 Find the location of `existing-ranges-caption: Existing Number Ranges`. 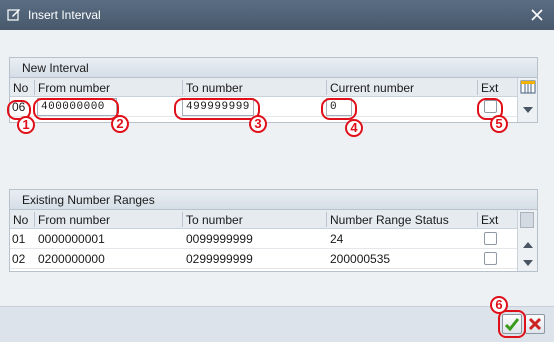

existing-ranges-caption: Existing Number Ranges is located at coordinates (273, 200).